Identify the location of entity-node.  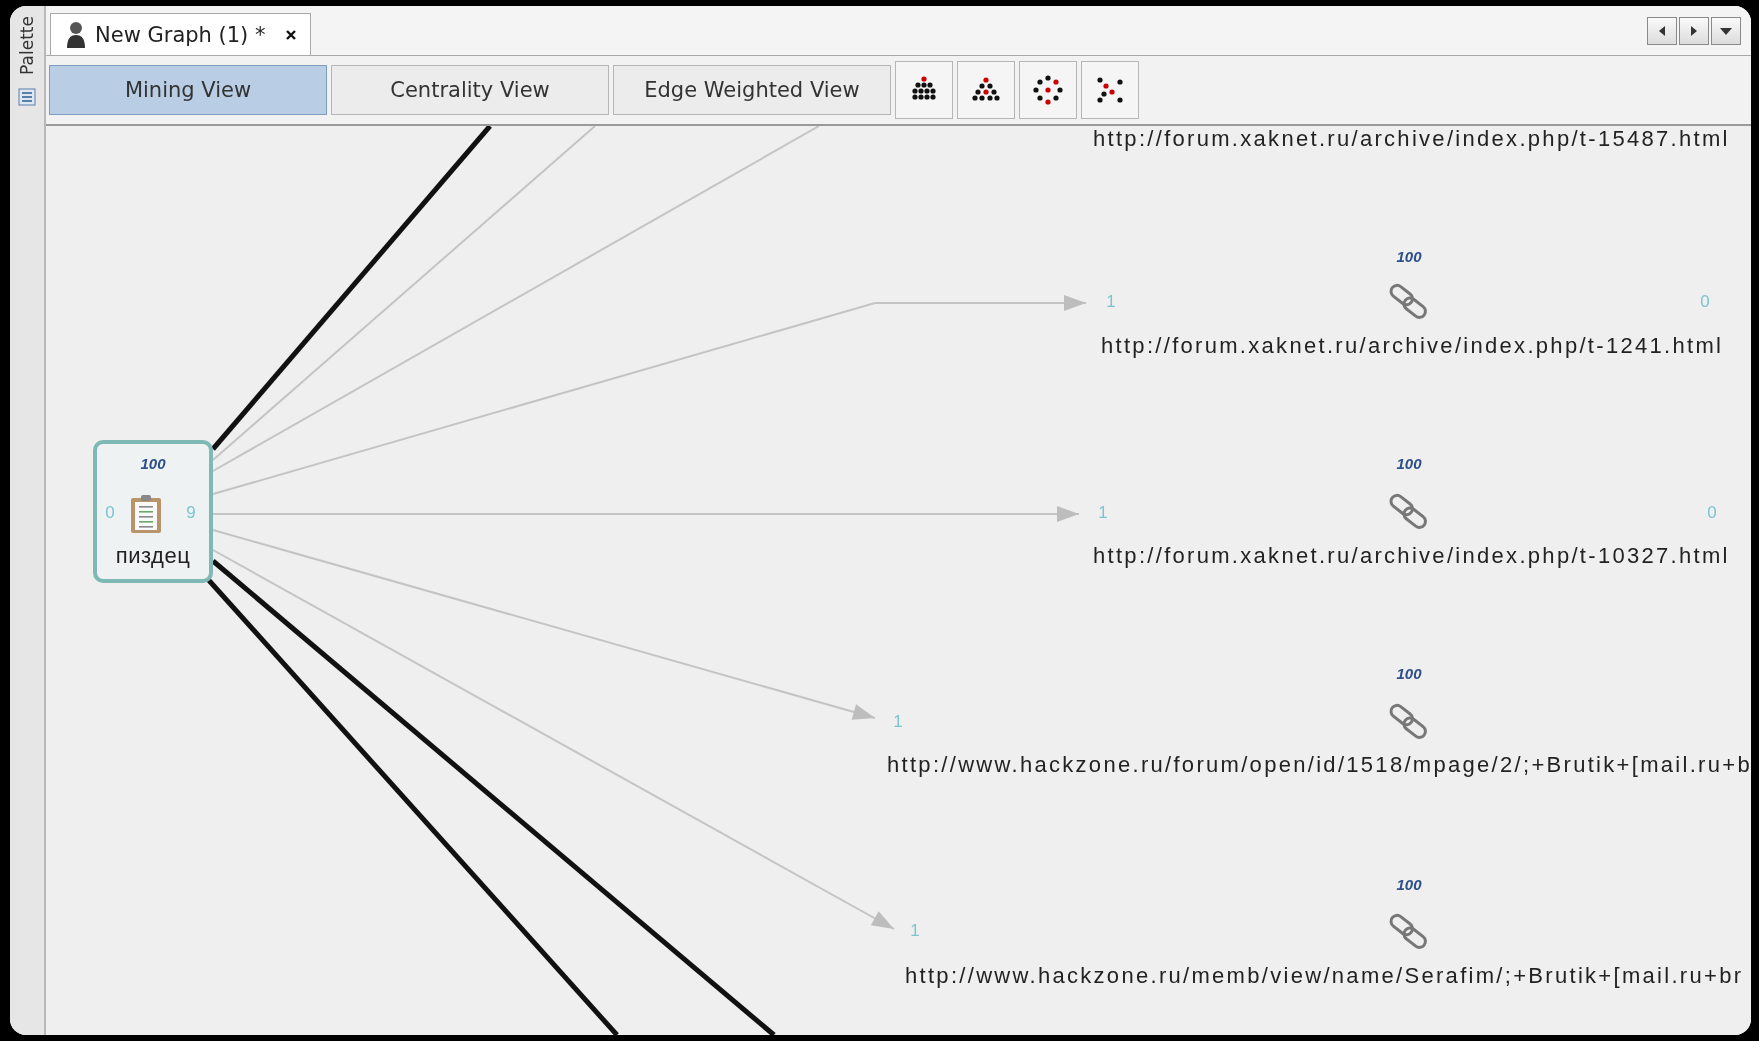
(153, 511).